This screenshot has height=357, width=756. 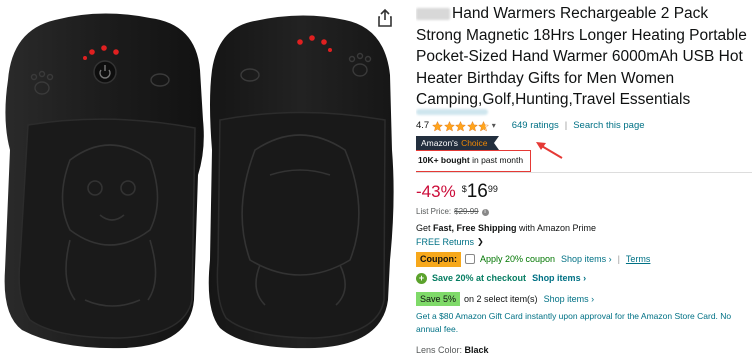 I want to click on arrow-icon, so click(x=549, y=150).